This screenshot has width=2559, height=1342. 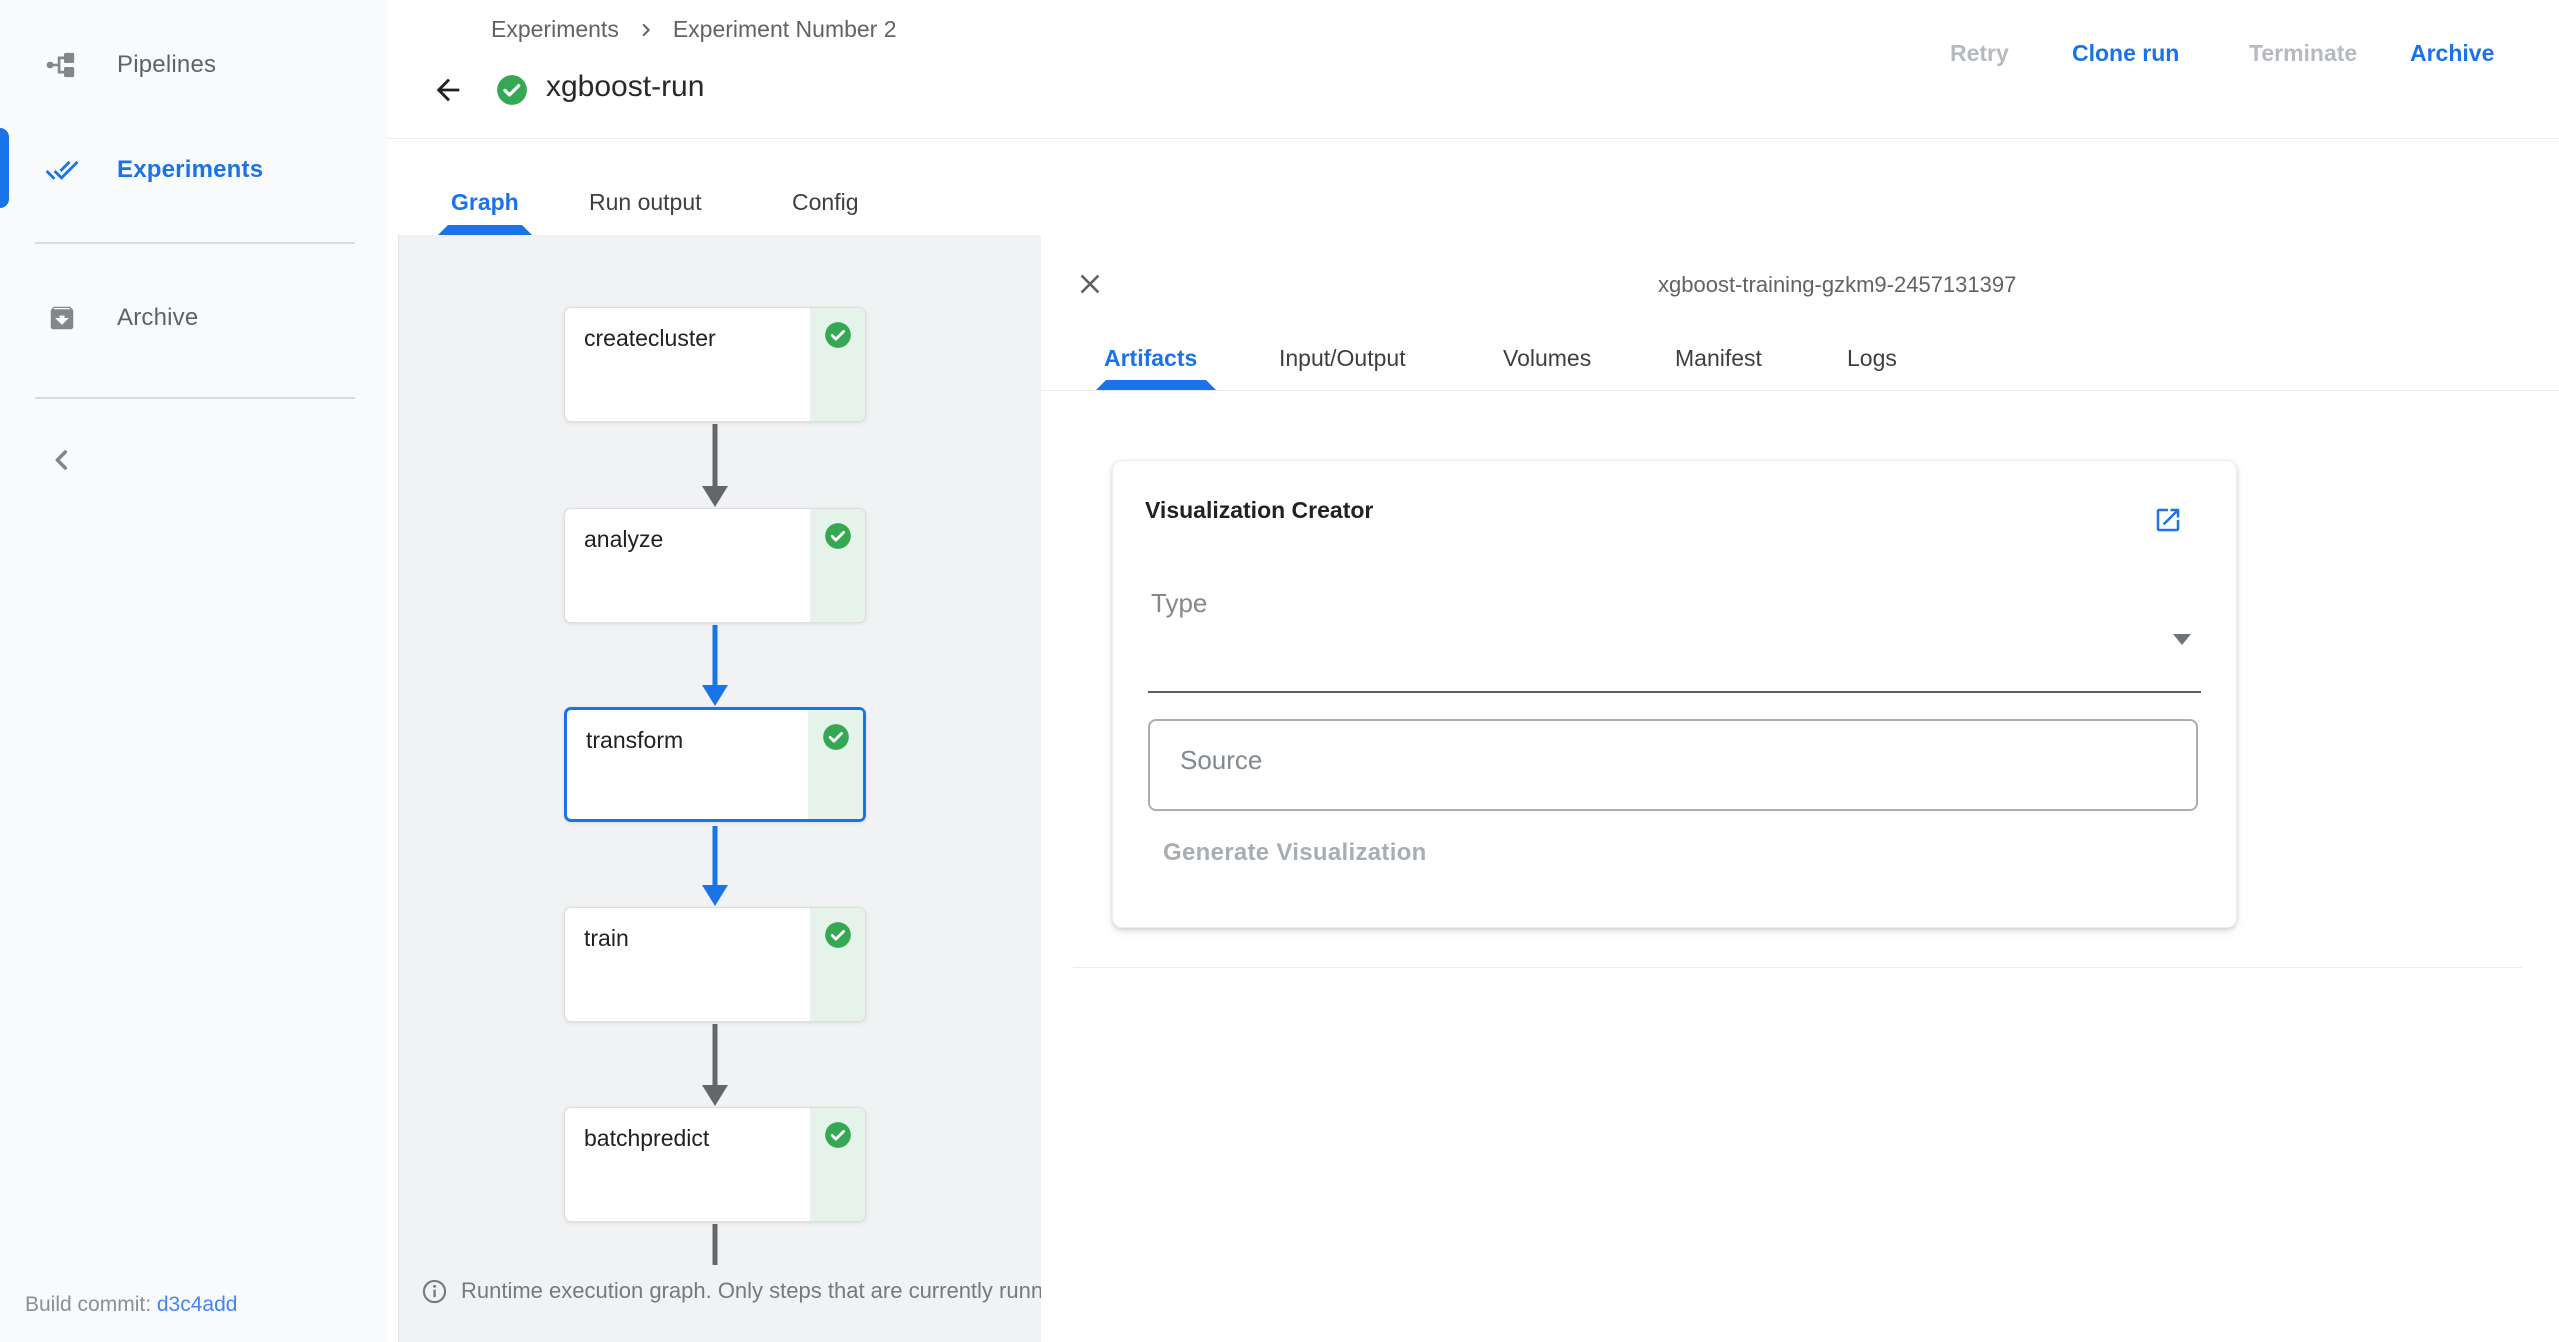 I want to click on info-icon, so click(x=434, y=1291).